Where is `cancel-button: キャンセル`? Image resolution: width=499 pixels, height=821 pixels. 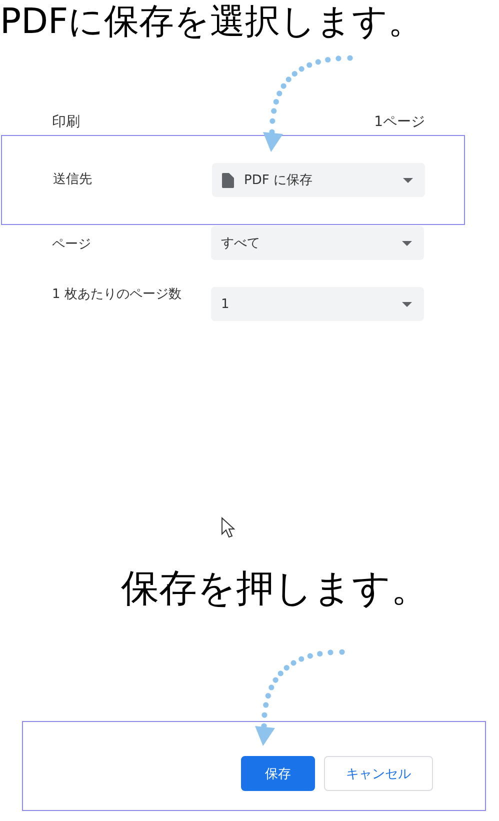
cancel-button: キャンセル is located at coordinates (378, 773).